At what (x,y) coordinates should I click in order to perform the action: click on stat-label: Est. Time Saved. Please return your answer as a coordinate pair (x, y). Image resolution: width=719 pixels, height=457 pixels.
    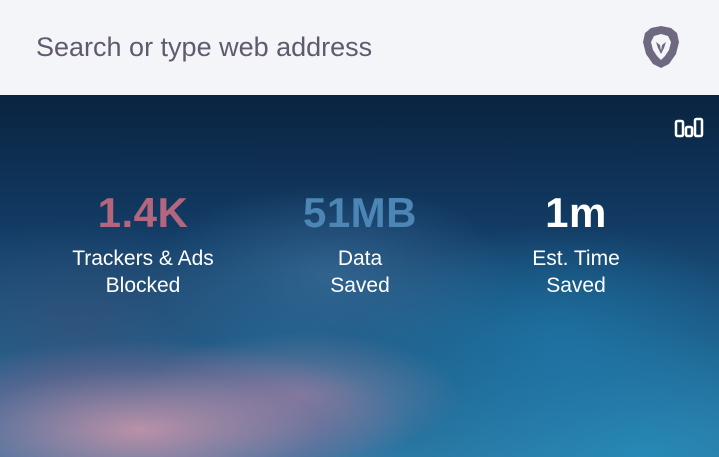
    Looking at the image, I should click on (576, 272).